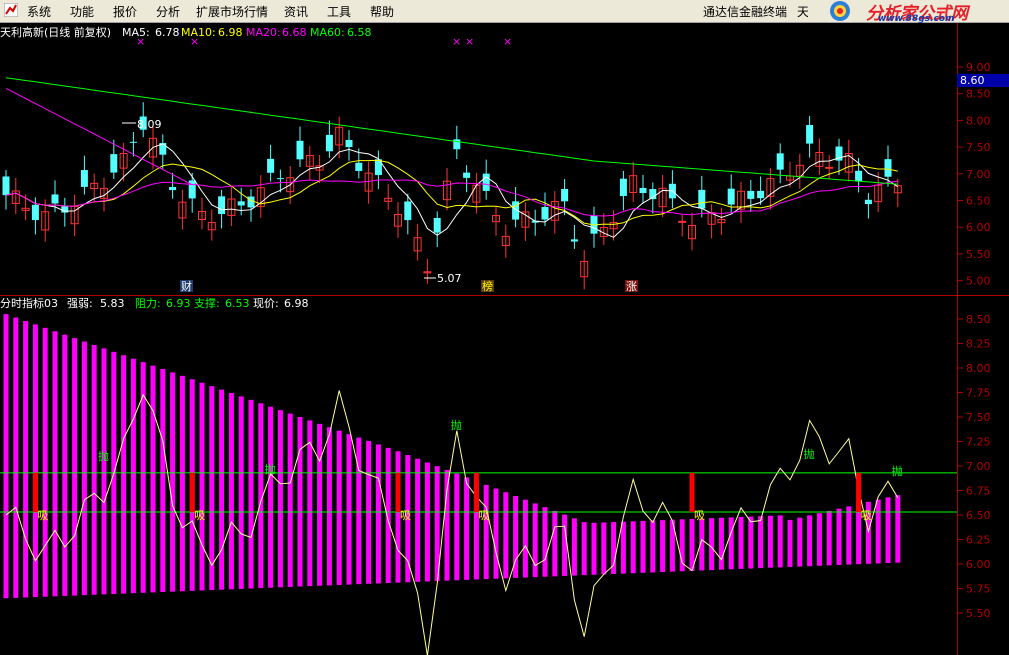 The width and height of the screenshot is (1009, 655). What do you see at coordinates (296, 303) in the screenshot?
I see `price-value: 6.98` at bounding box center [296, 303].